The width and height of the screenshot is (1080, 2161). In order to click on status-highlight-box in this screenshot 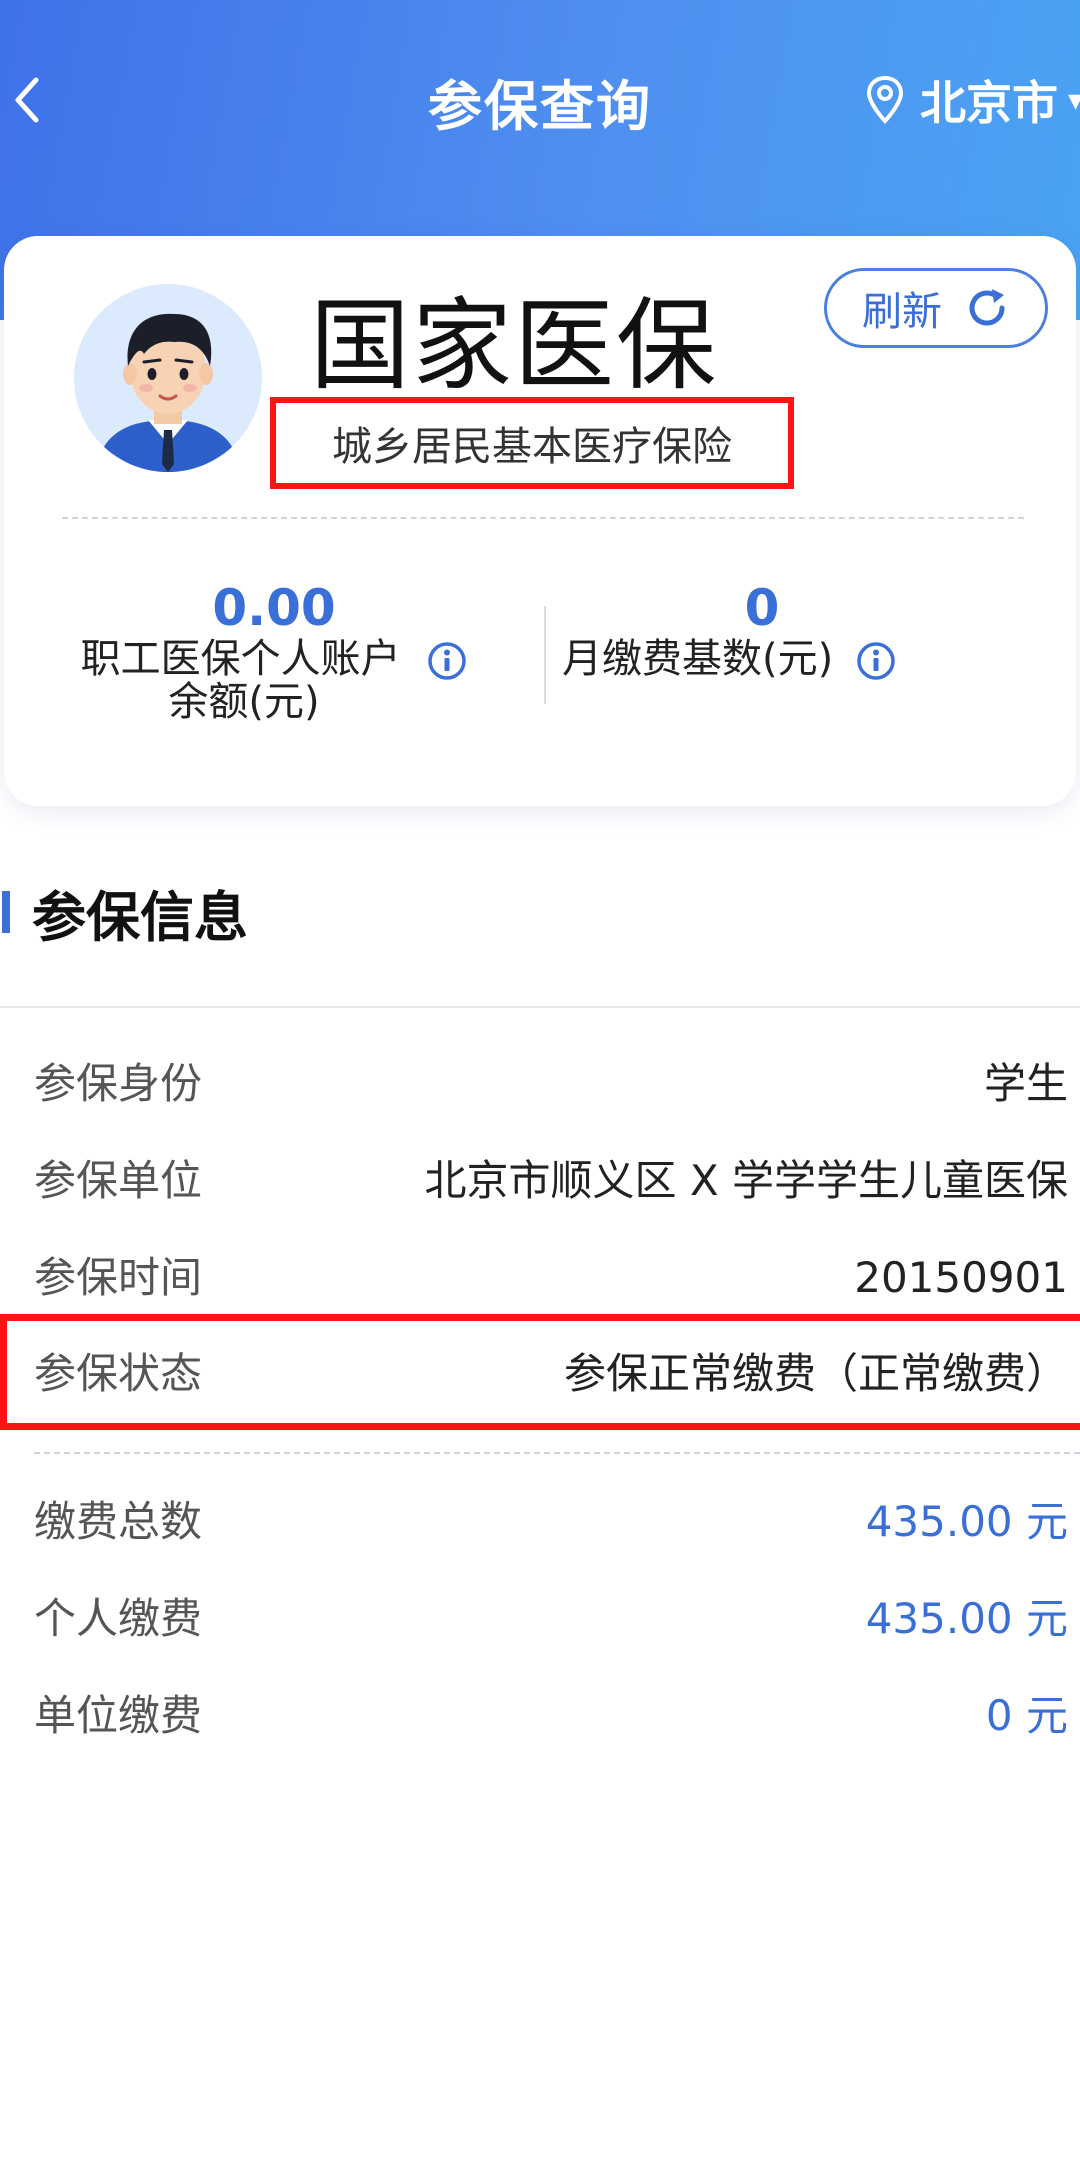, I will do `click(540, 1372)`.